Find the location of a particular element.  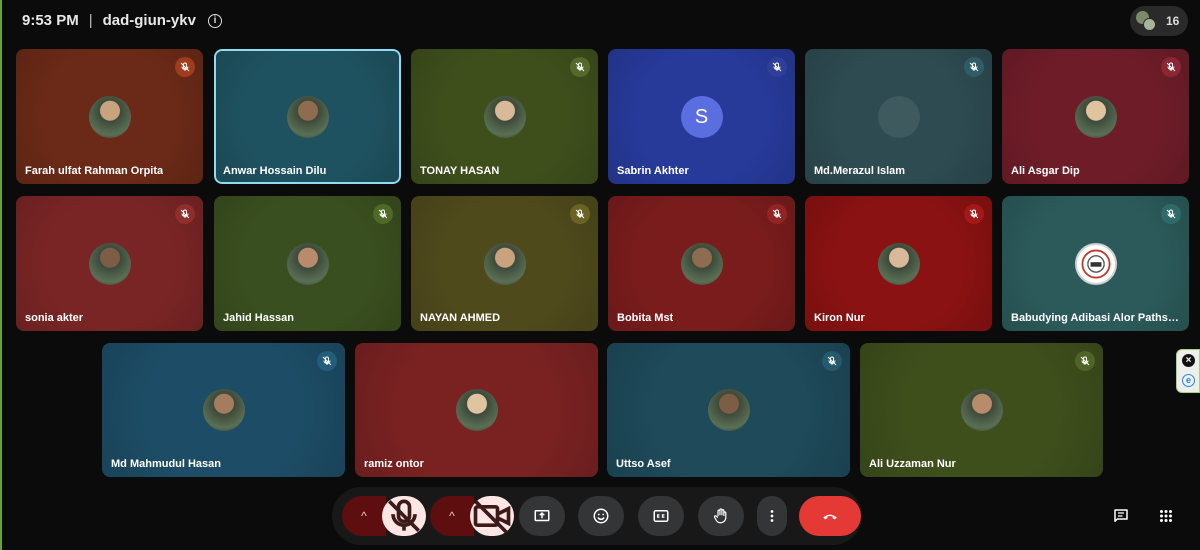

reactions-button is located at coordinates (601, 516).